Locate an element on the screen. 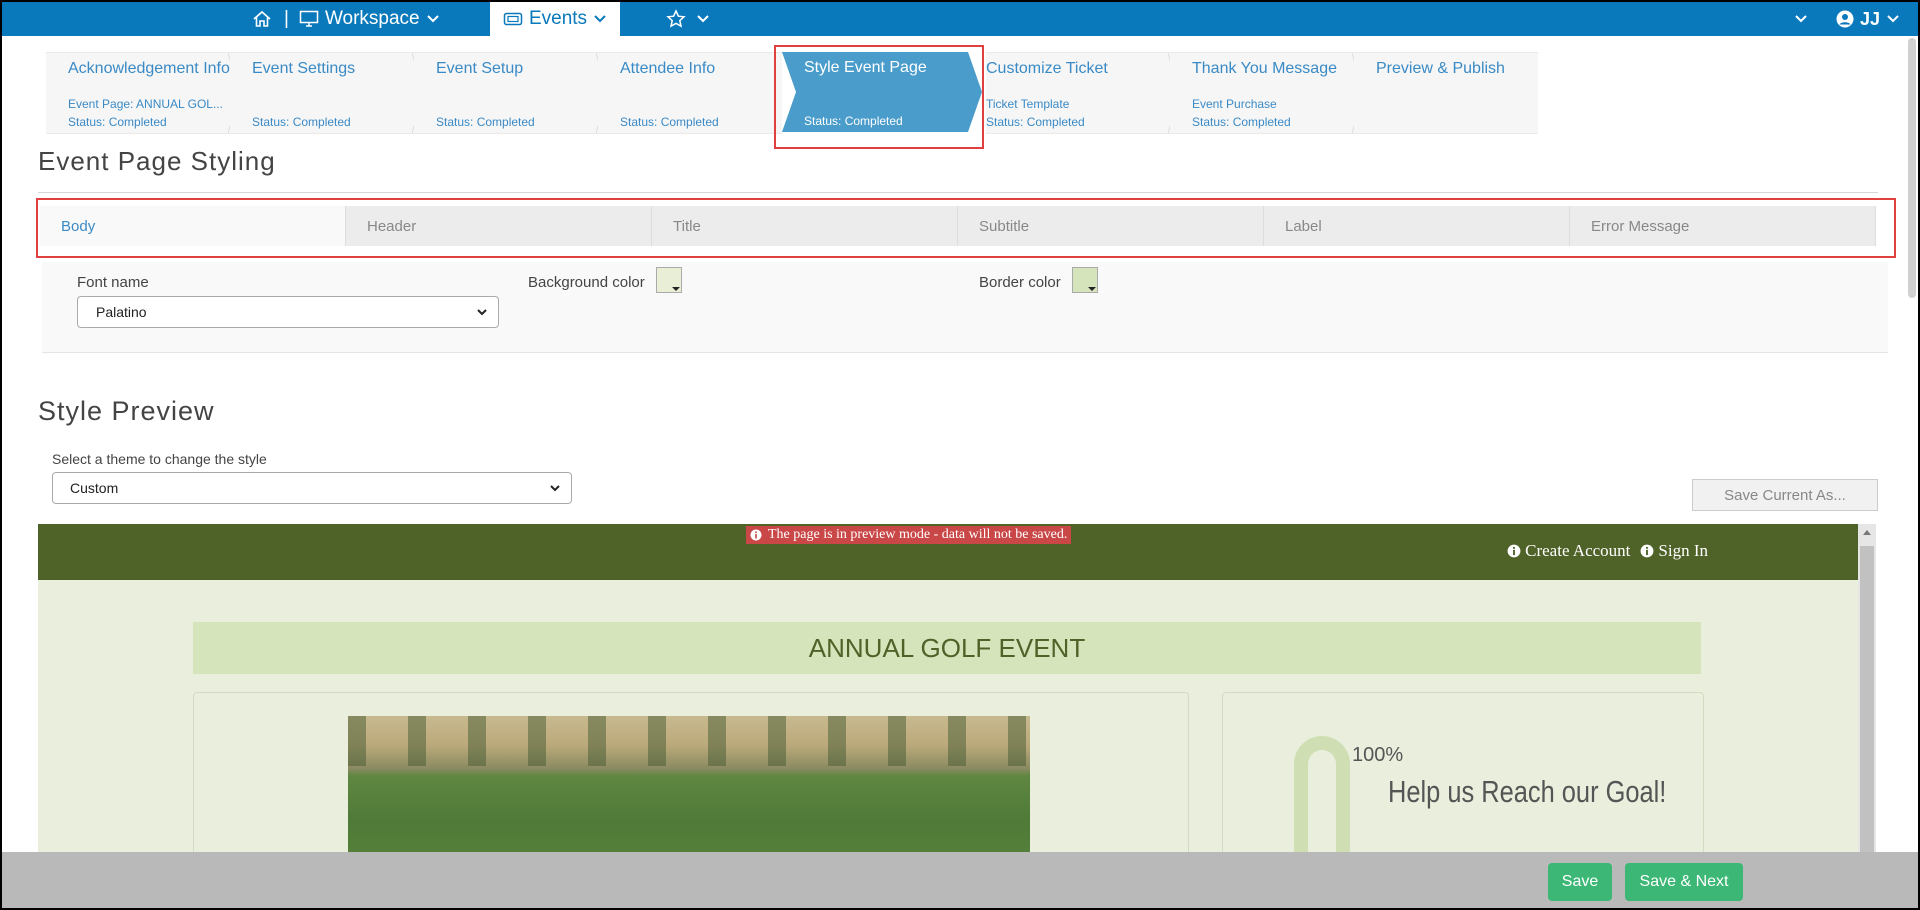 The image size is (1920, 910). tabs-highlight is located at coordinates (966, 228).